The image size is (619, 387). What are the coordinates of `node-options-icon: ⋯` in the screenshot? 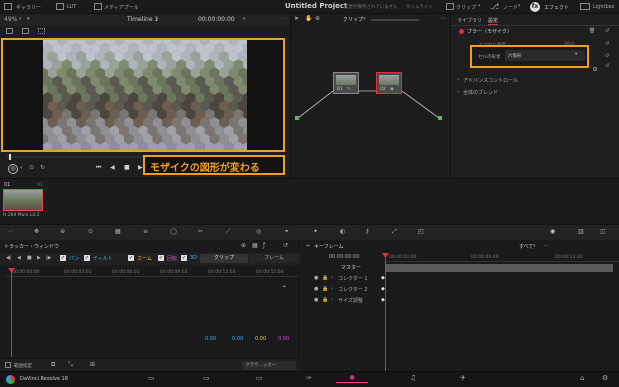 It's located at (443, 18).